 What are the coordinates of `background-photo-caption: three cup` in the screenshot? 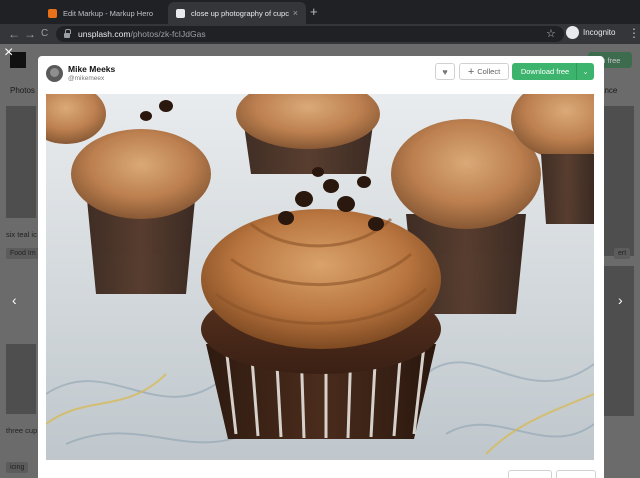 It's located at (22, 430).